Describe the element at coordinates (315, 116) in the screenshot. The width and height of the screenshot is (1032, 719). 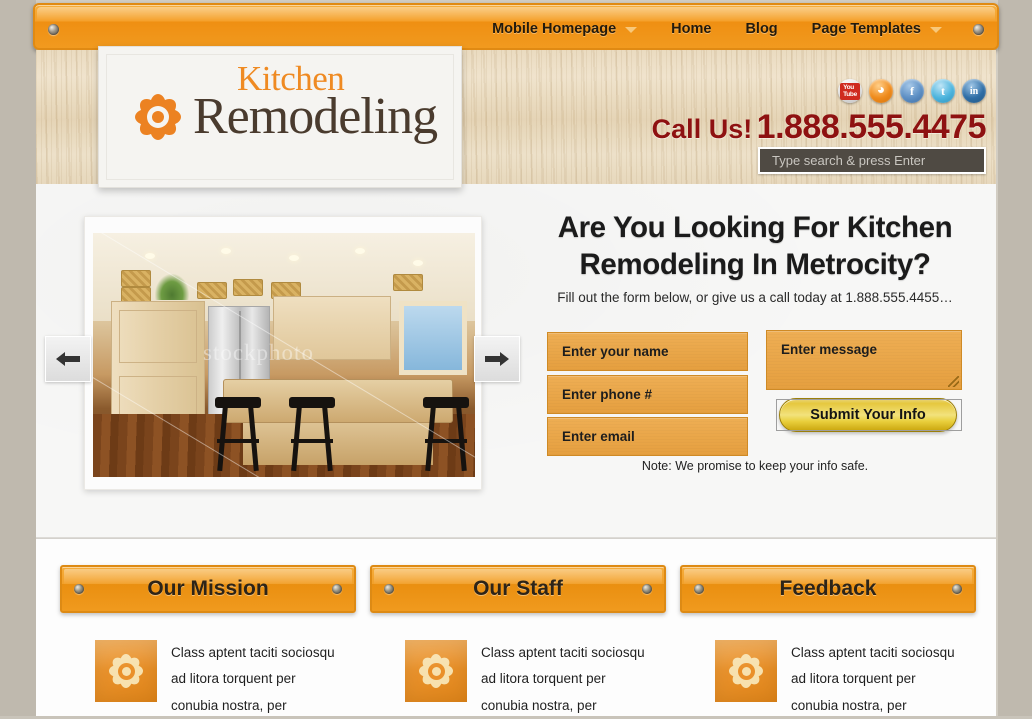
I see `logo-remodeling-text: Remodeling` at that location.